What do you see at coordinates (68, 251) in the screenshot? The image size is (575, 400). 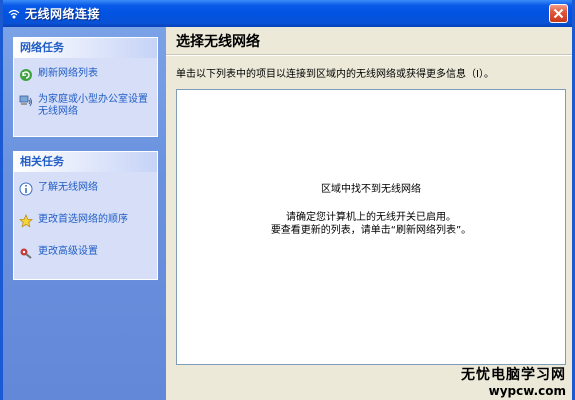 I see `change-advanced-settings-label: 更改高级设置` at bounding box center [68, 251].